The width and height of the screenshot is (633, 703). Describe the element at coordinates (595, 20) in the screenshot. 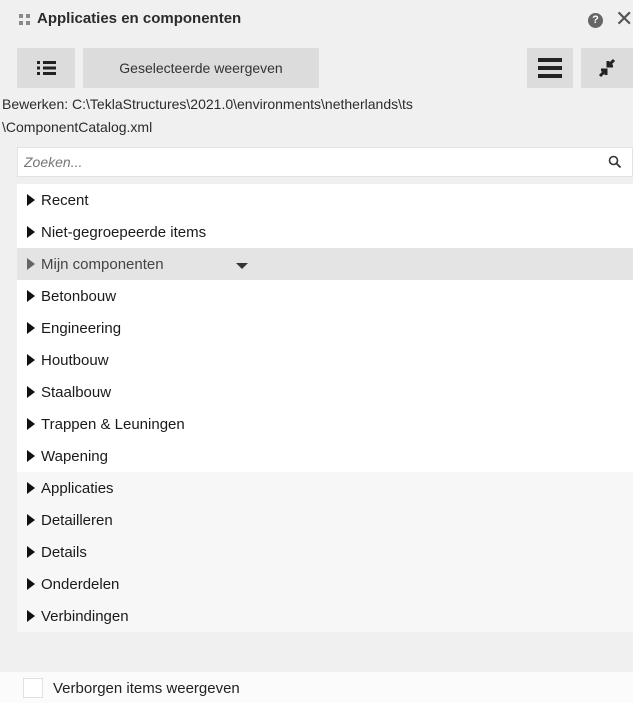

I see `help-icon: ?` at that location.